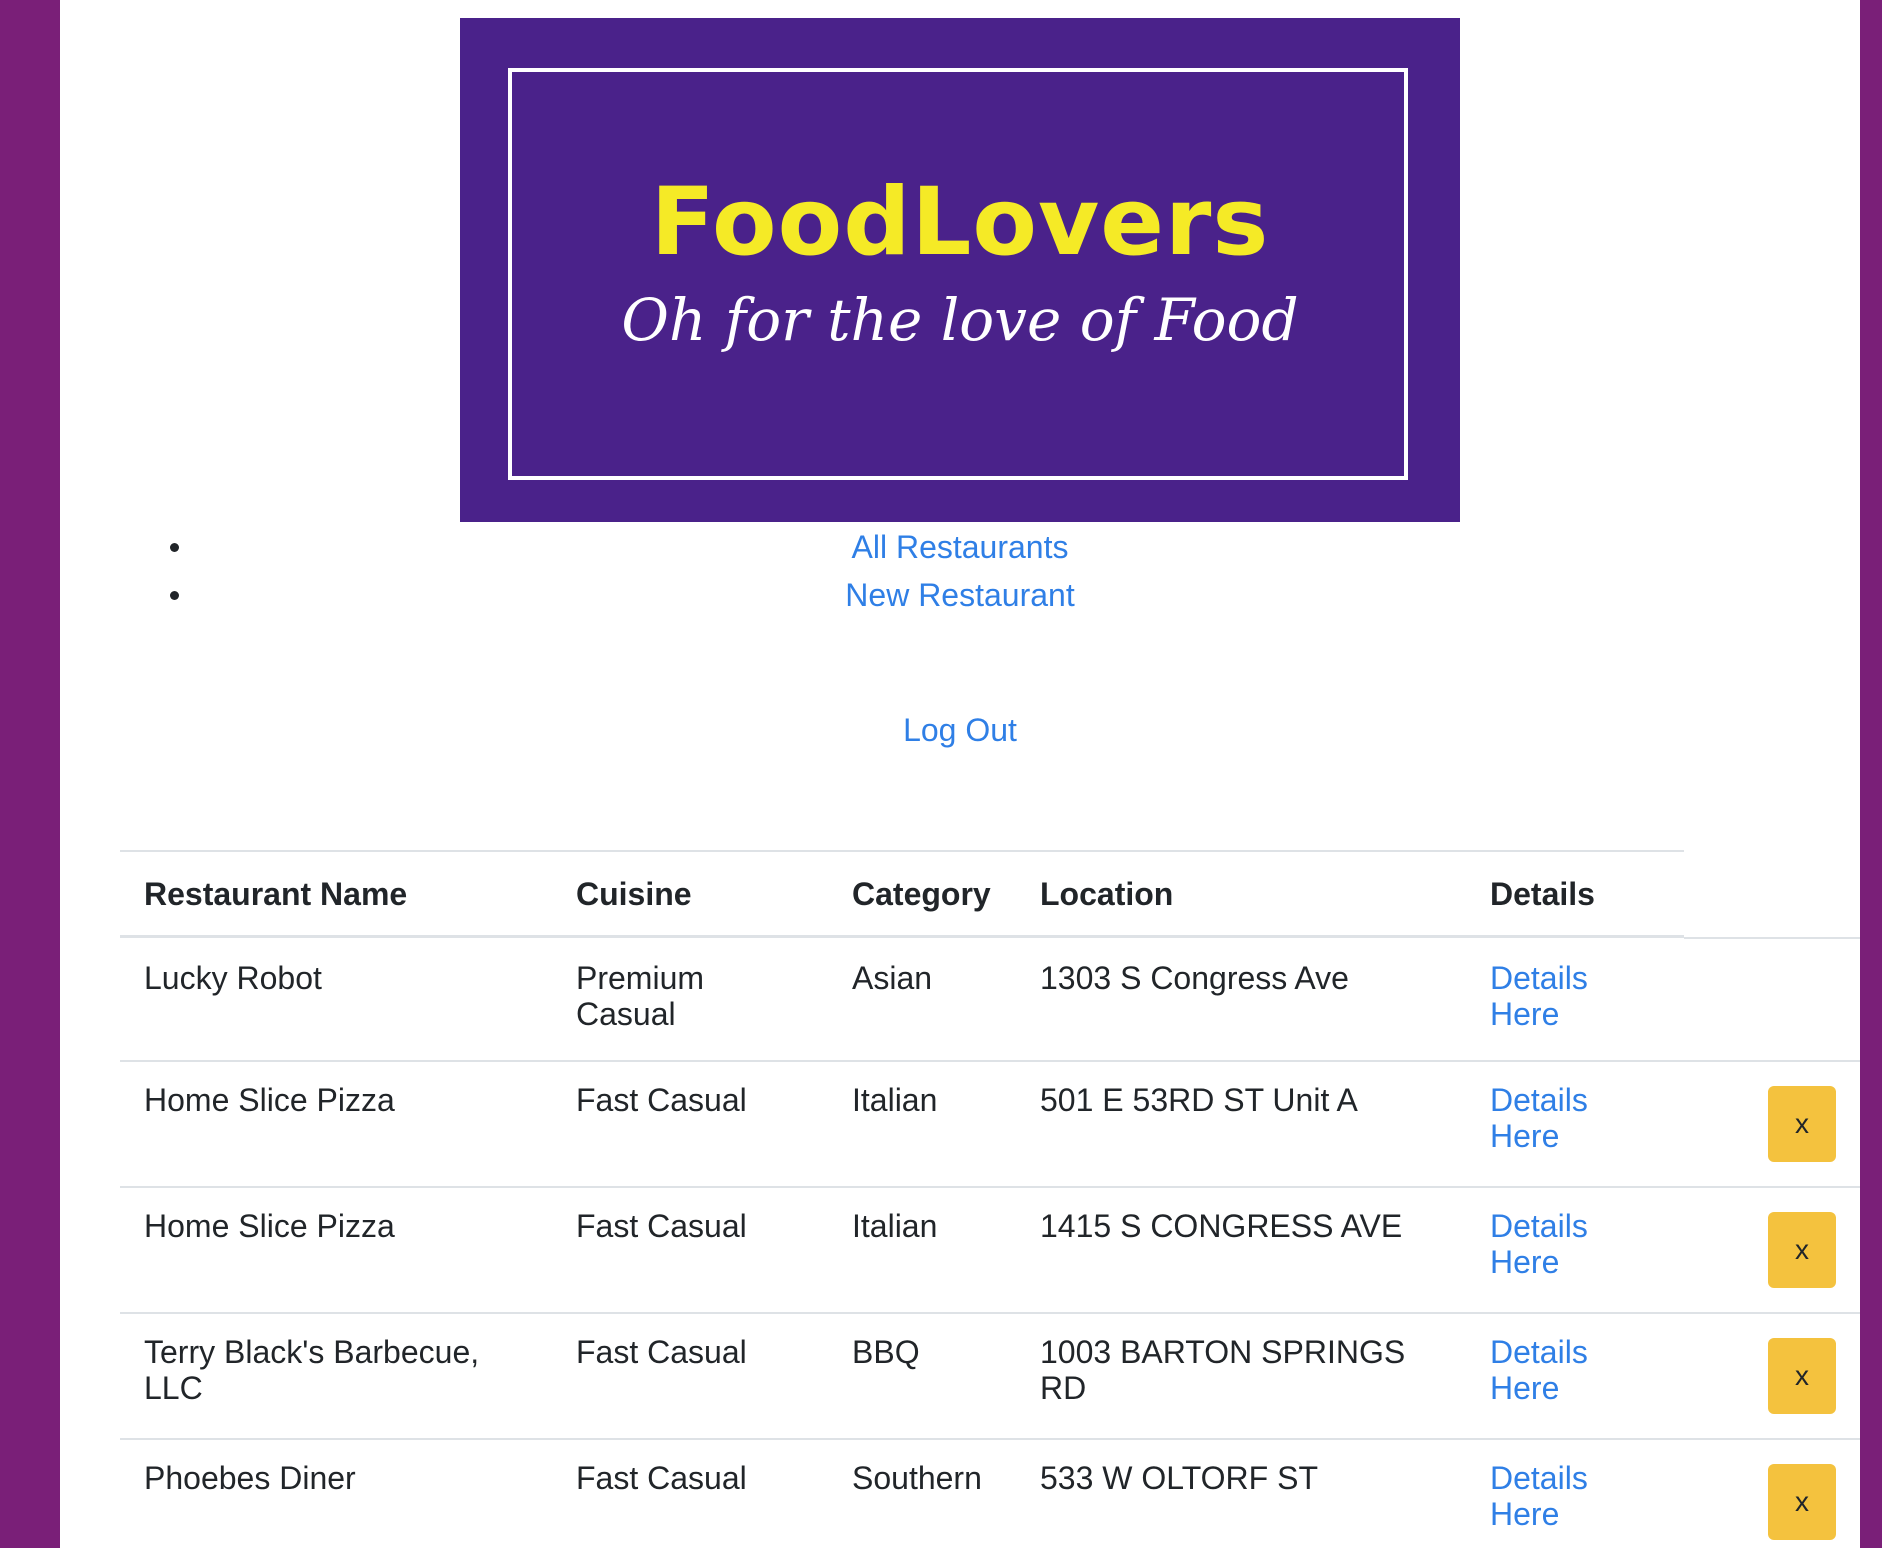 This screenshot has width=1882, height=1548. I want to click on cell-cuisine: Premium Casual, so click(640, 996).